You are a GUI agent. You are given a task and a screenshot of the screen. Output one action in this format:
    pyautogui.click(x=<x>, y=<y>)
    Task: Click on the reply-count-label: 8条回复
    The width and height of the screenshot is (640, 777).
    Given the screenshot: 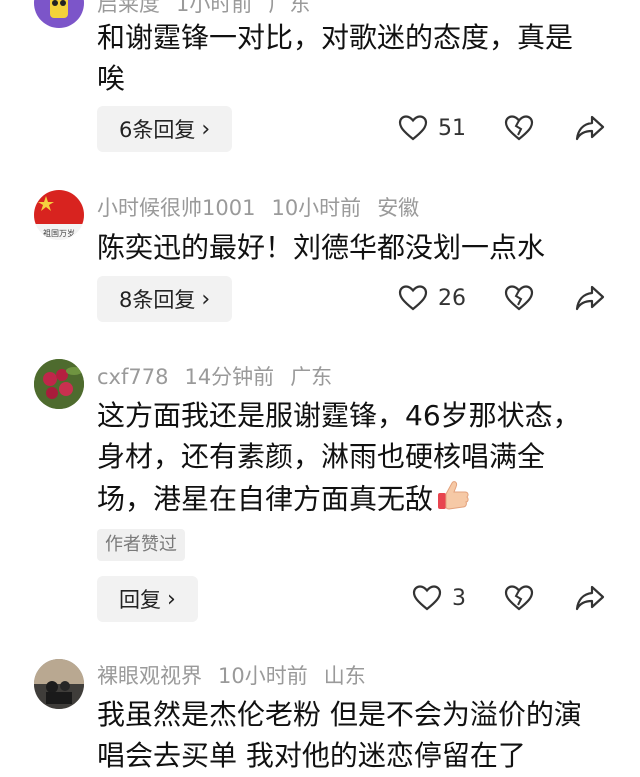 What is the action you would take?
    pyautogui.click(x=157, y=300)
    